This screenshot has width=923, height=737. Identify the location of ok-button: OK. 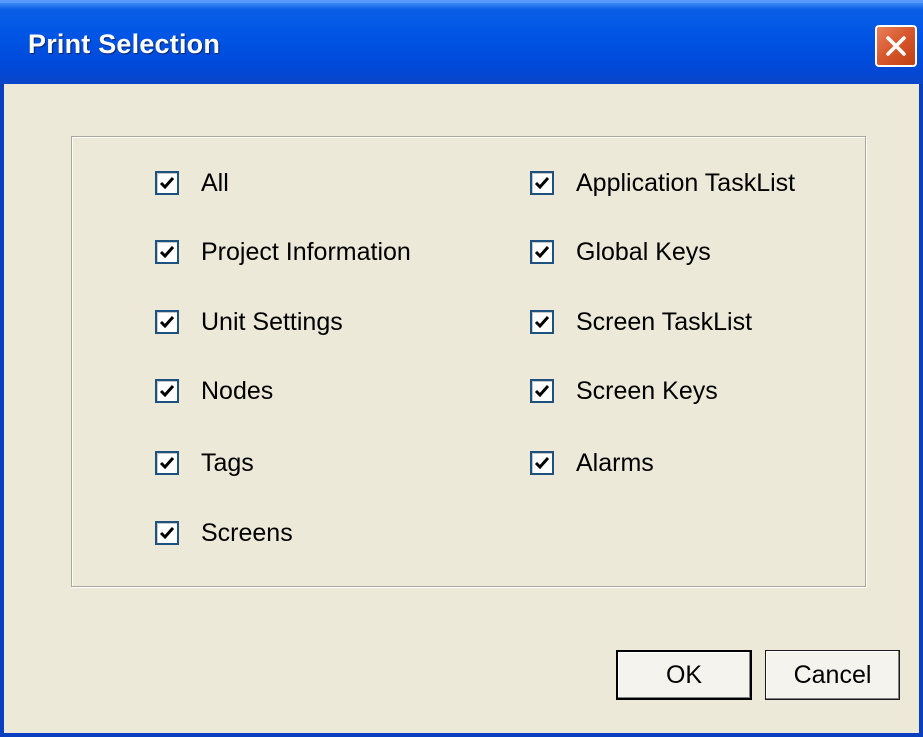
(684, 675).